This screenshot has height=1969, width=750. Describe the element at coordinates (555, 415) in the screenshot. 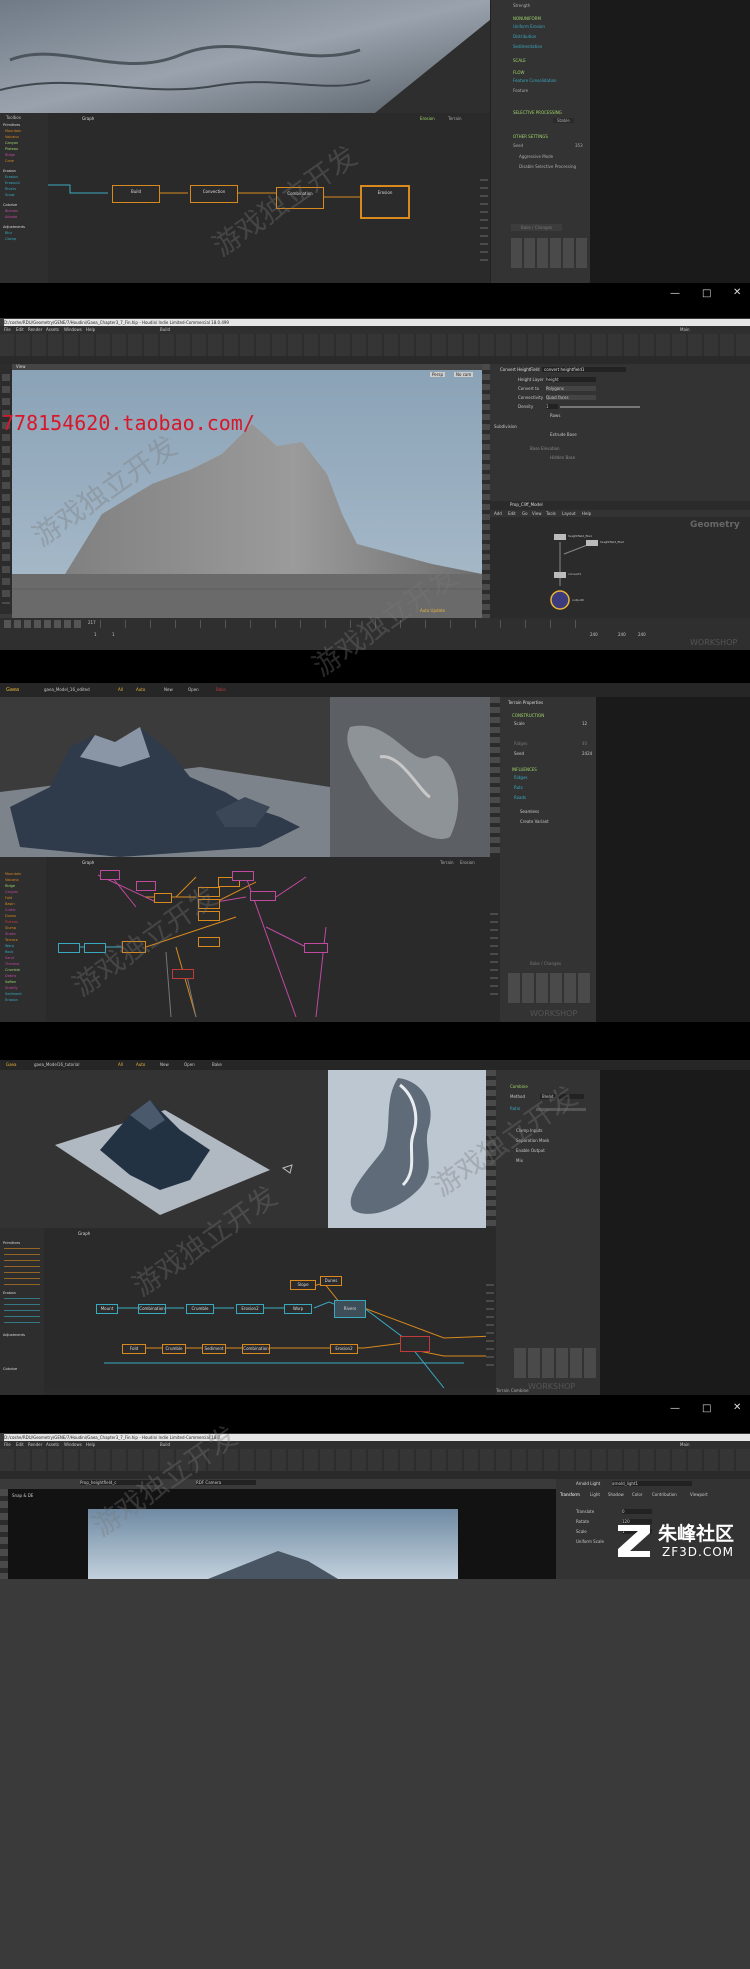

I see `checkbox-base-rows: Rows` at that location.